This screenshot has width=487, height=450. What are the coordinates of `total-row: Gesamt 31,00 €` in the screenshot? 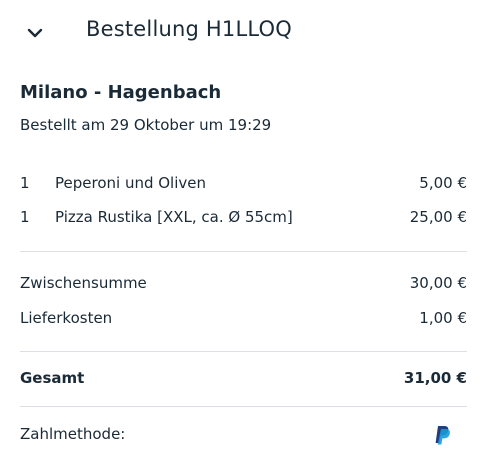 It's located at (243, 380).